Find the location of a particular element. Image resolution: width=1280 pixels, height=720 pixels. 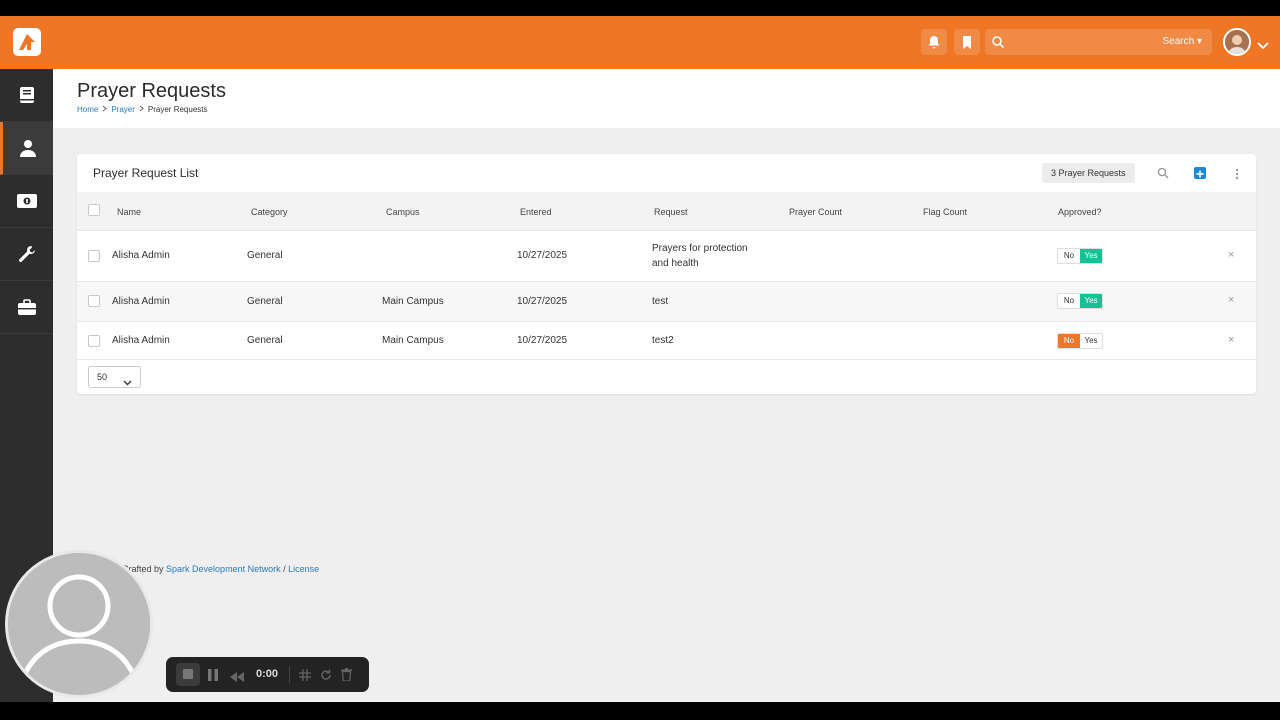

breadcrumb-prayer: Prayer is located at coordinates (123, 109).